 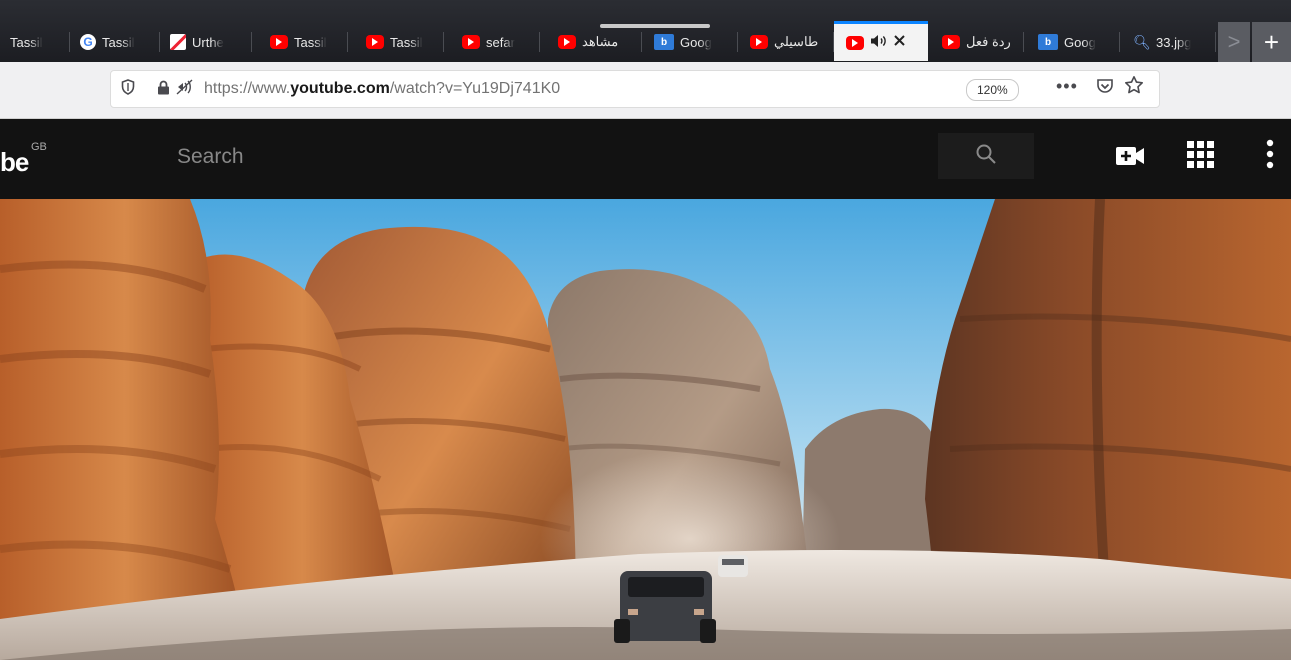 I want to click on speaker-playing-icon, so click(x=878, y=43).